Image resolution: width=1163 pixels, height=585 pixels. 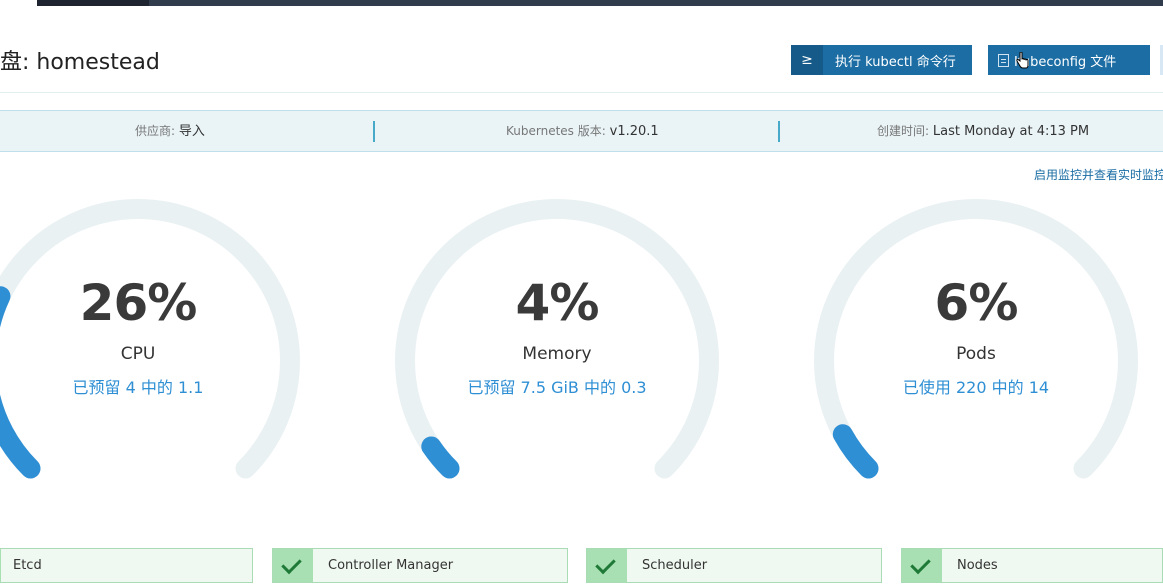 I want to click on provider-label: 供应商:, so click(x=155, y=131).